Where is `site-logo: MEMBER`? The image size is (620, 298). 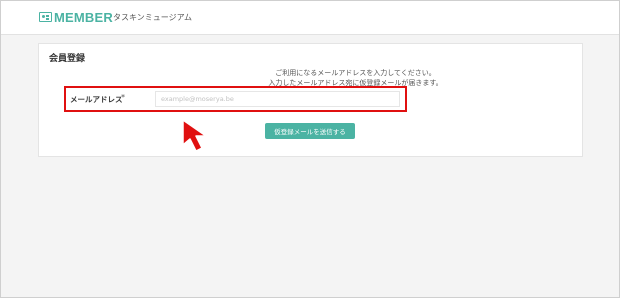 site-logo: MEMBER is located at coordinates (76, 17).